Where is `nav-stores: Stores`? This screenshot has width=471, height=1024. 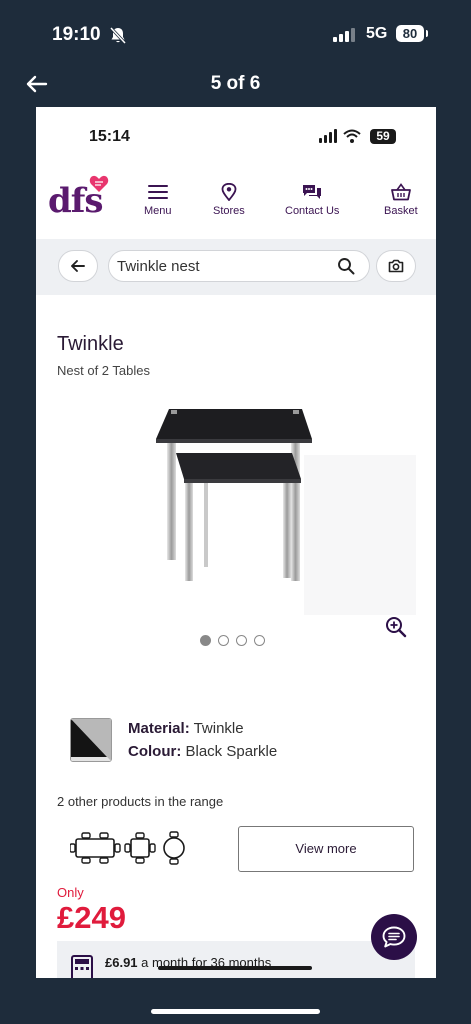 nav-stores: Stores is located at coordinates (229, 200).